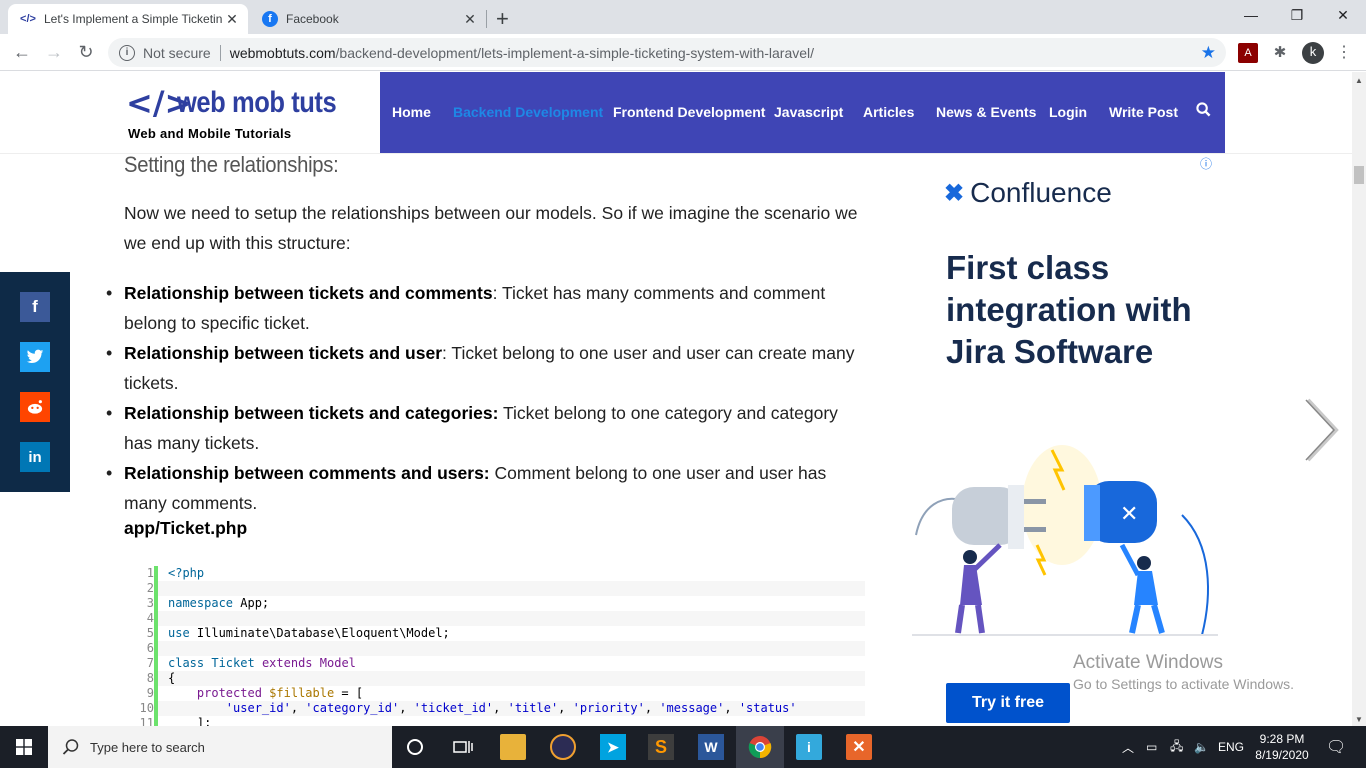  Describe the element at coordinates (220, 747) in the screenshot. I see `taskbar-search: Type here to search` at that location.